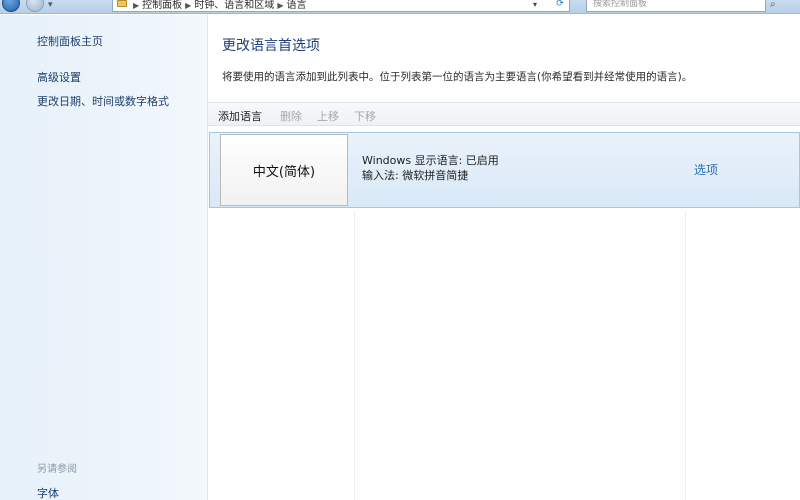  Describe the element at coordinates (35, 6) in the screenshot. I see `forward-arrow-icon` at that location.